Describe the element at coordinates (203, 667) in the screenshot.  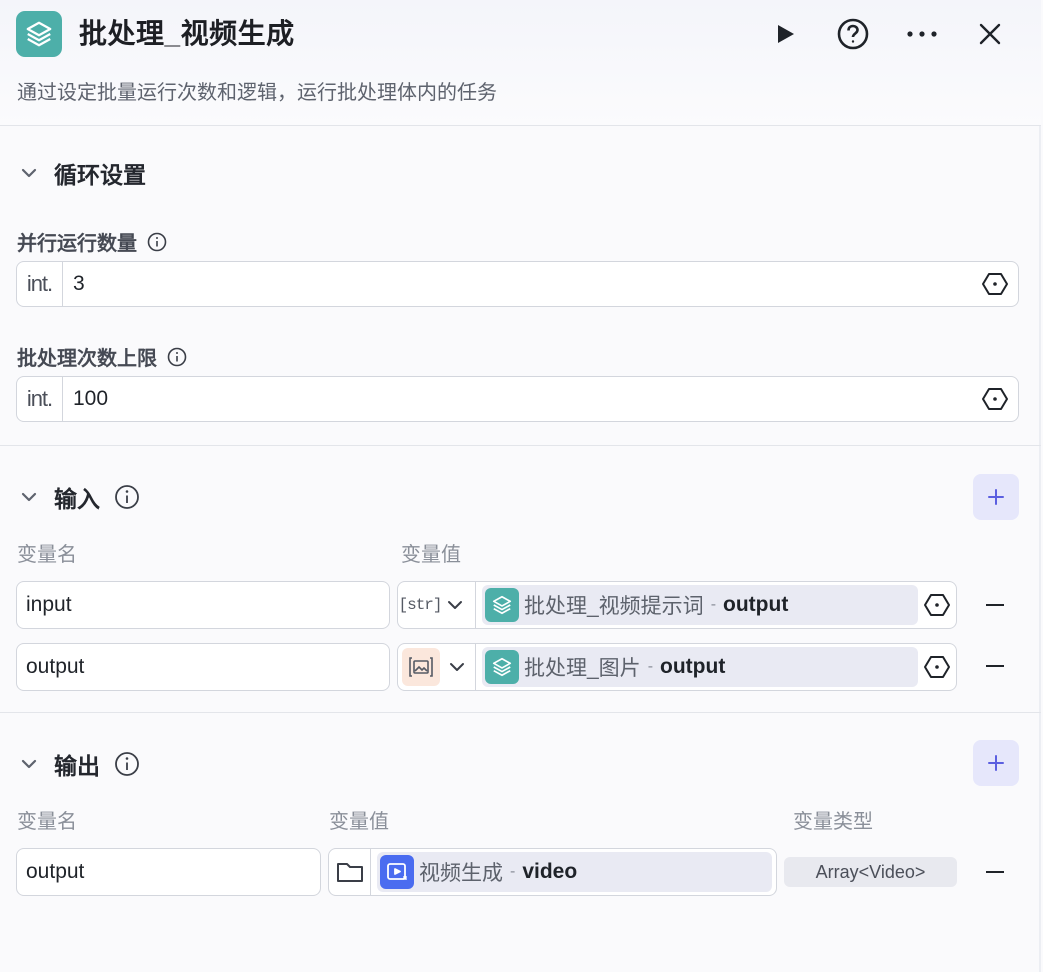
I see `input-var-name-field: output` at that location.